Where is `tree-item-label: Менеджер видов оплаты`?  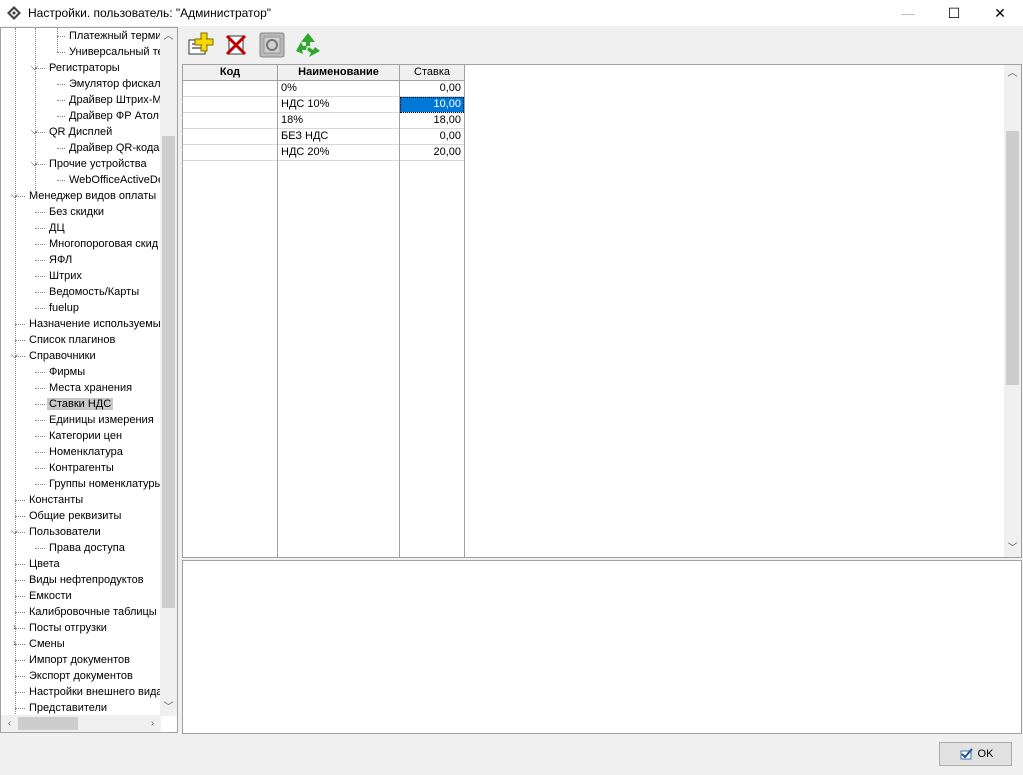 tree-item-label: Менеджер видов оплаты is located at coordinates (93, 196).